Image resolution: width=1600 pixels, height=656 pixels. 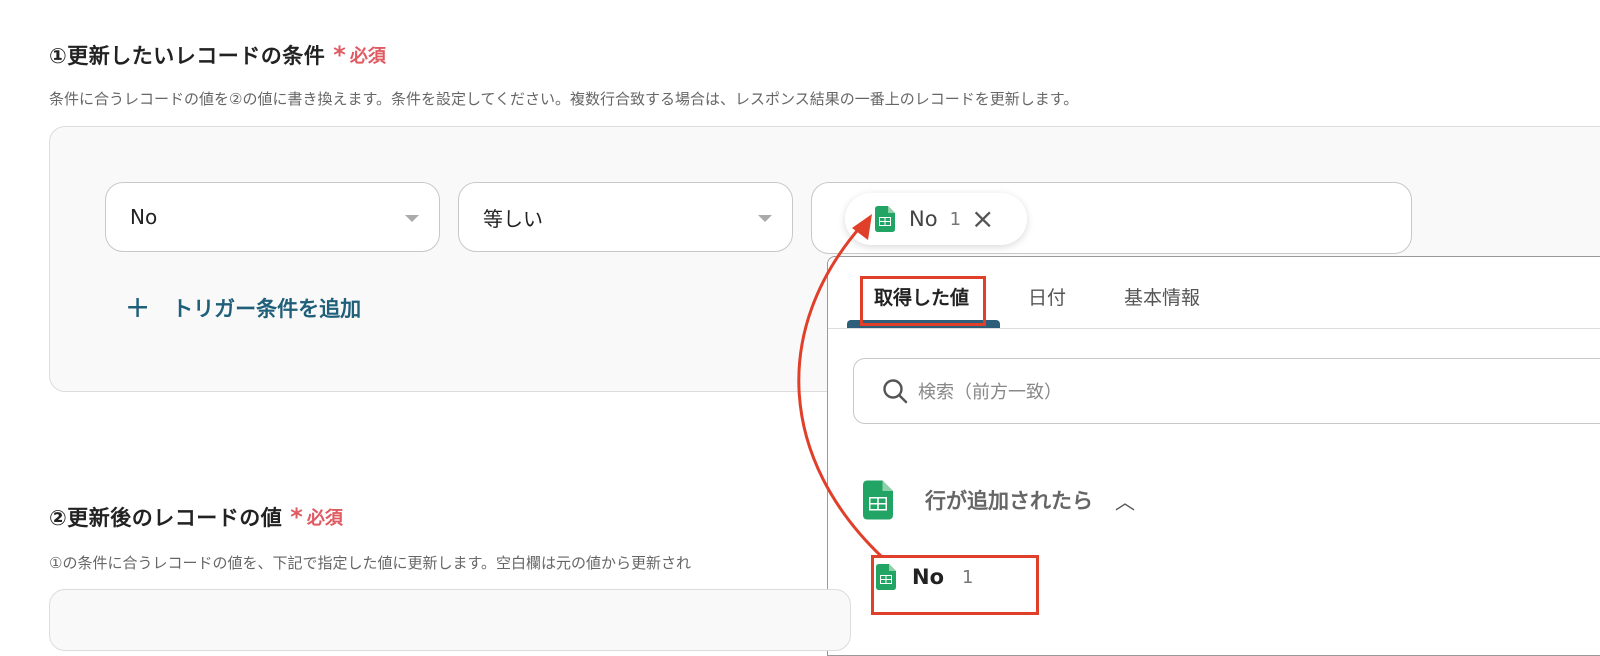 I want to click on required-label: 必須, so click(x=324, y=518).